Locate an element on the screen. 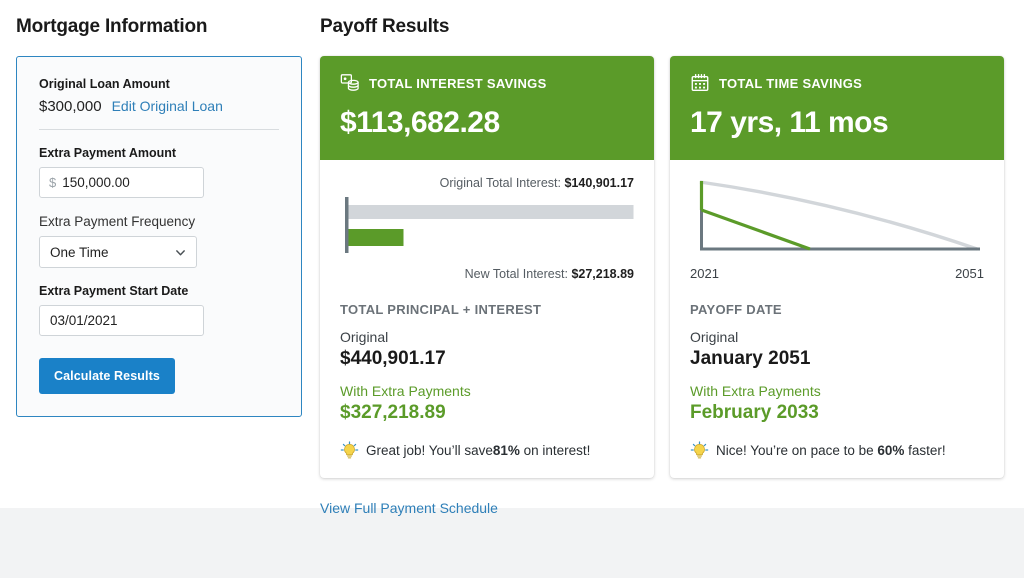 The image size is (1024, 578). extra-payment-amount-input is located at coordinates (132, 182).